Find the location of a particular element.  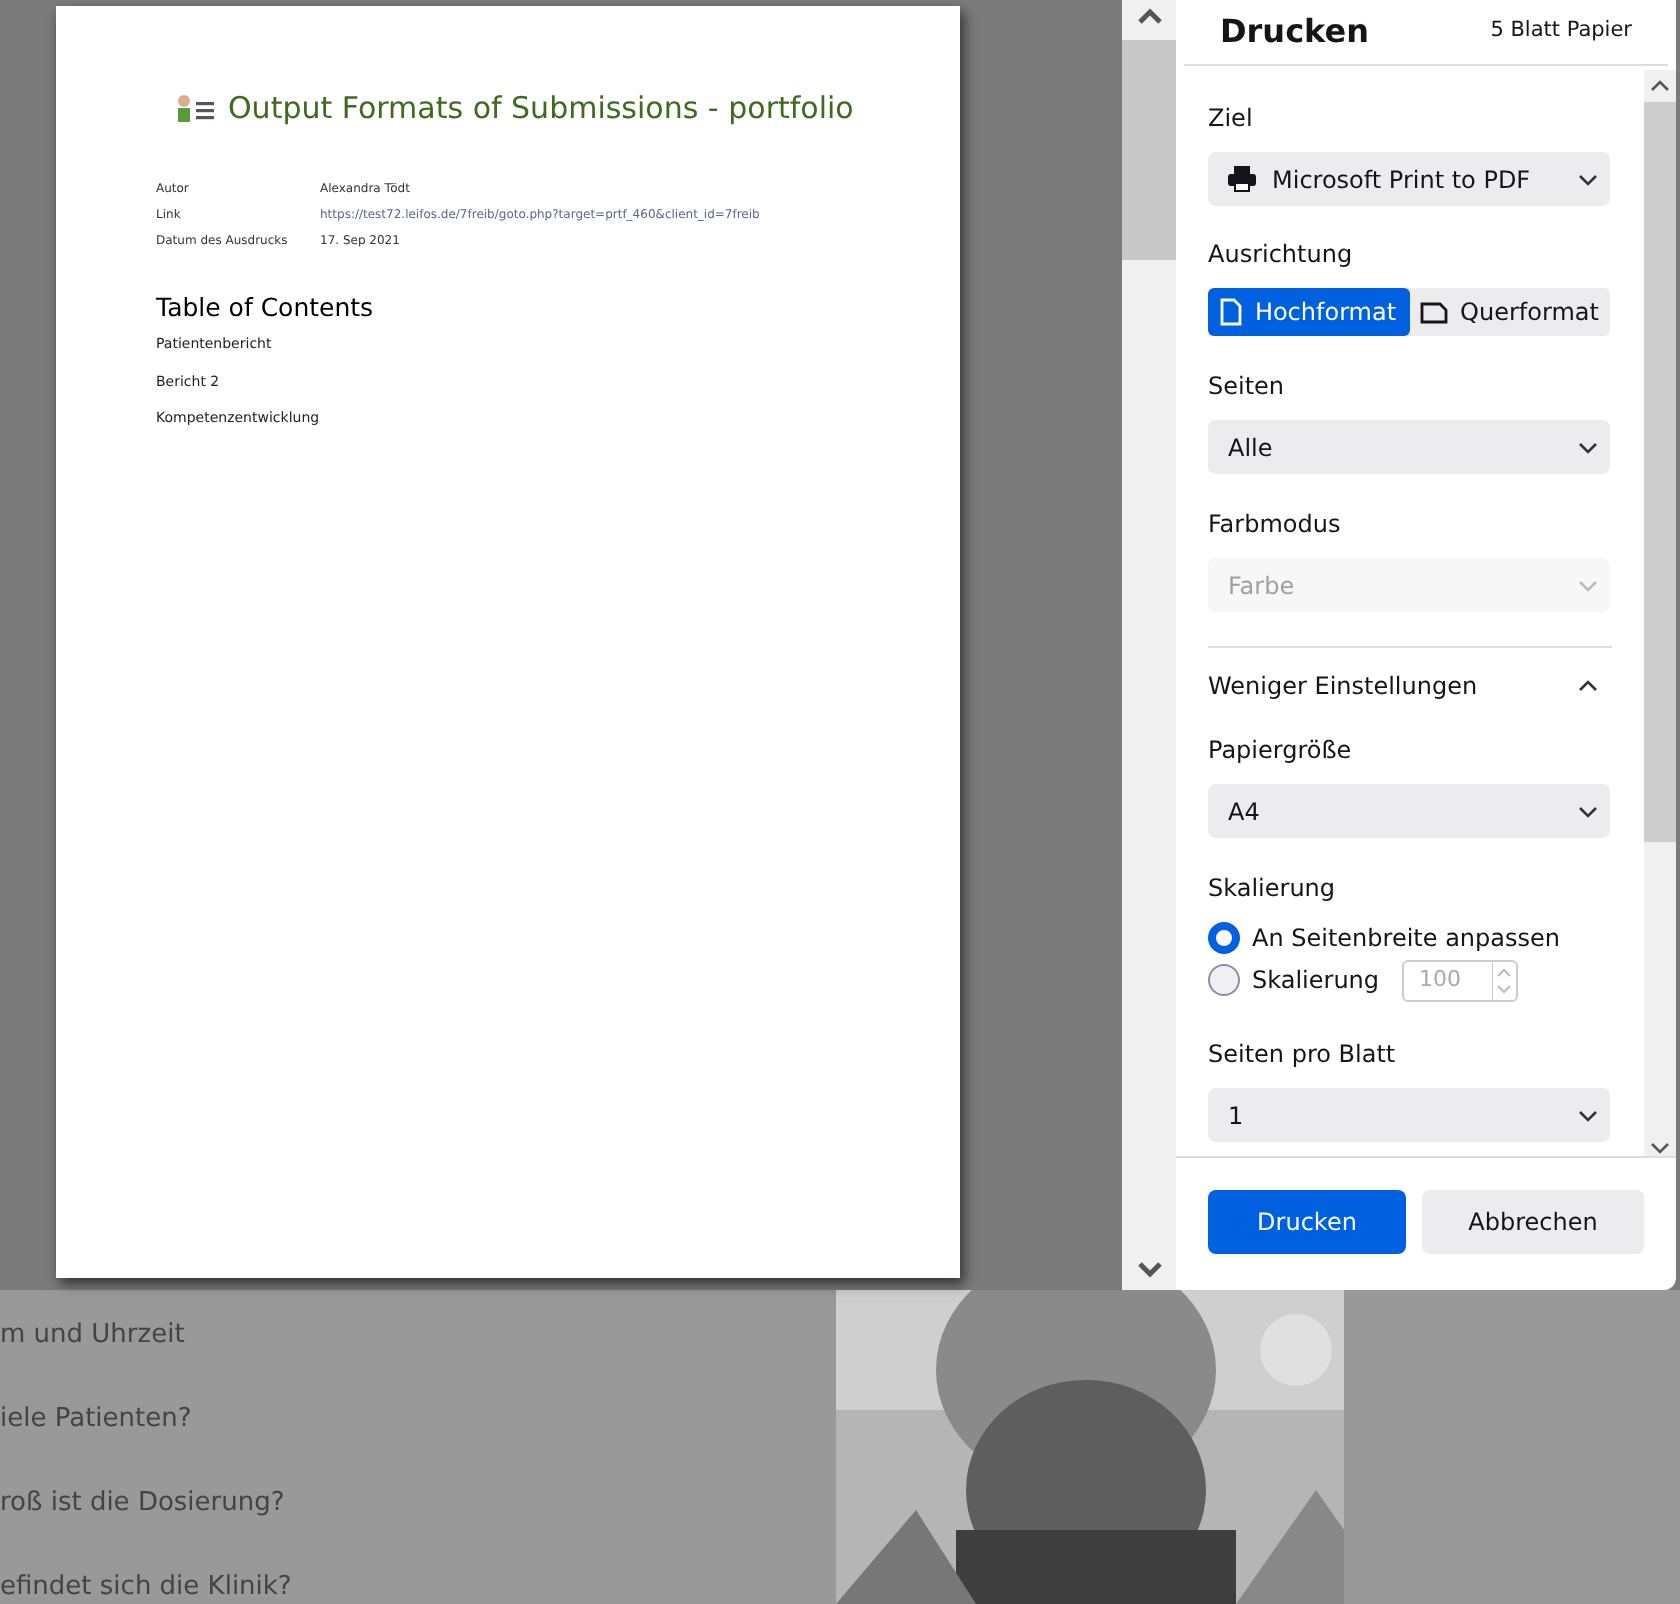

field-label: Seiten is located at coordinates (1247, 387).